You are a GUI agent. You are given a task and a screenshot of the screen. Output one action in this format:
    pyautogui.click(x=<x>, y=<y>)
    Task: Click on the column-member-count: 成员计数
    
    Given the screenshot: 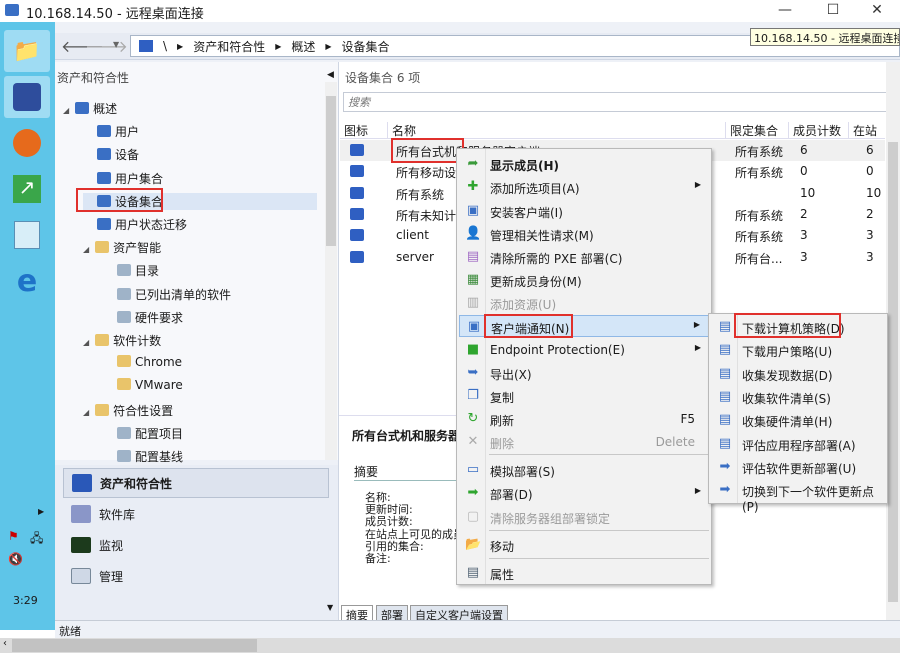 What is the action you would take?
    pyautogui.click(x=819, y=130)
    